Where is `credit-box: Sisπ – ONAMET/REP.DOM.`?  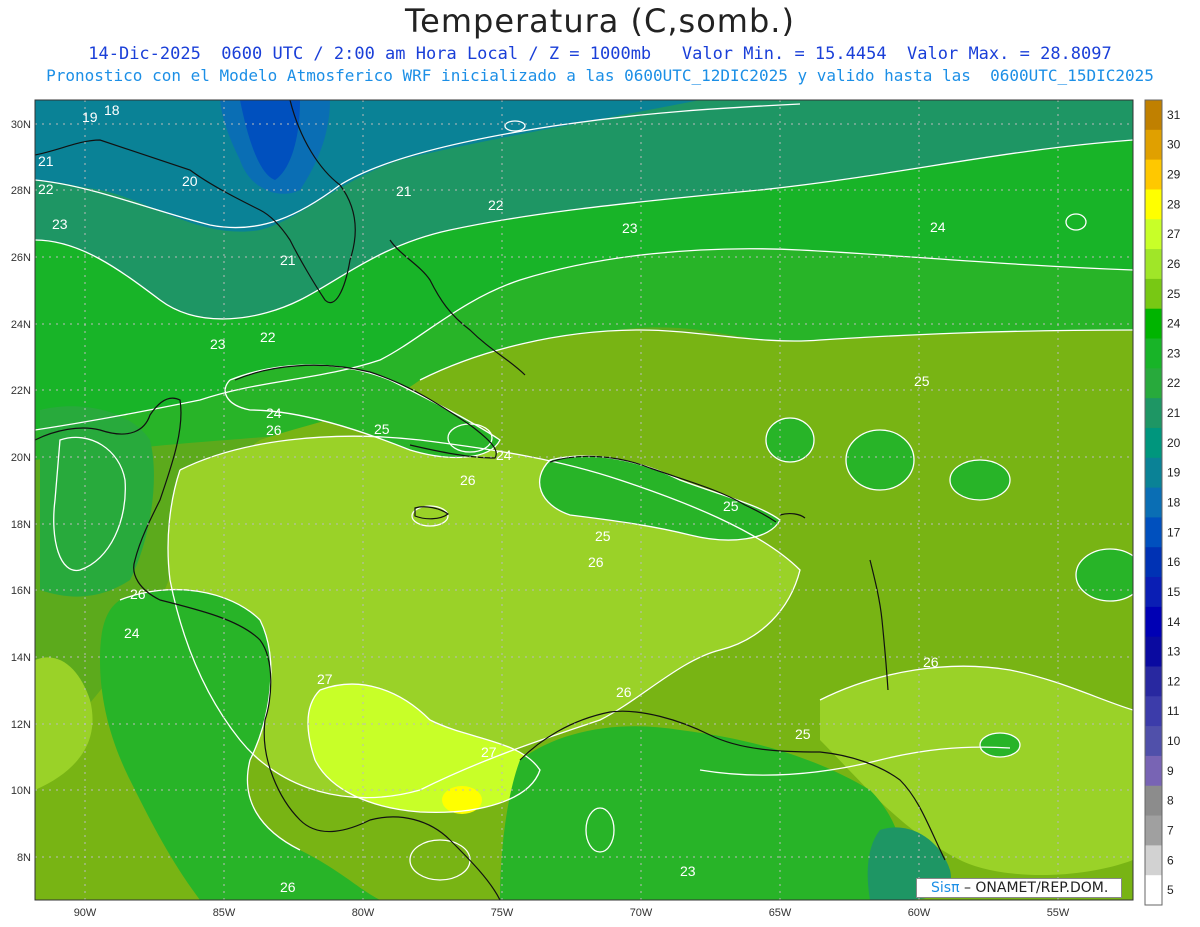 credit-box: Sisπ – ONAMET/REP.DOM. is located at coordinates (1019, 888).